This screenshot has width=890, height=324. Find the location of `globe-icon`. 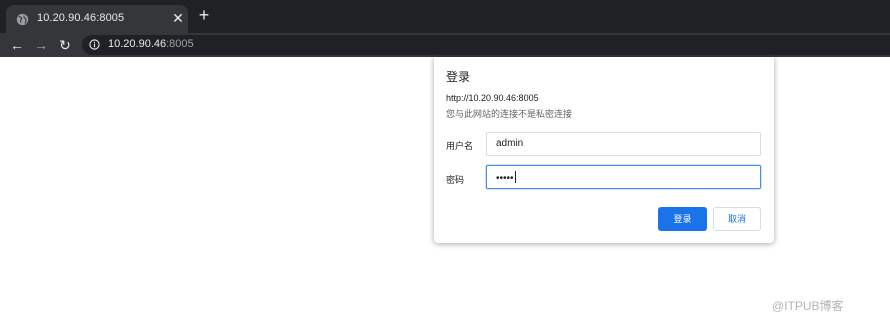

globe-icon is located at coordinates (22, 19).